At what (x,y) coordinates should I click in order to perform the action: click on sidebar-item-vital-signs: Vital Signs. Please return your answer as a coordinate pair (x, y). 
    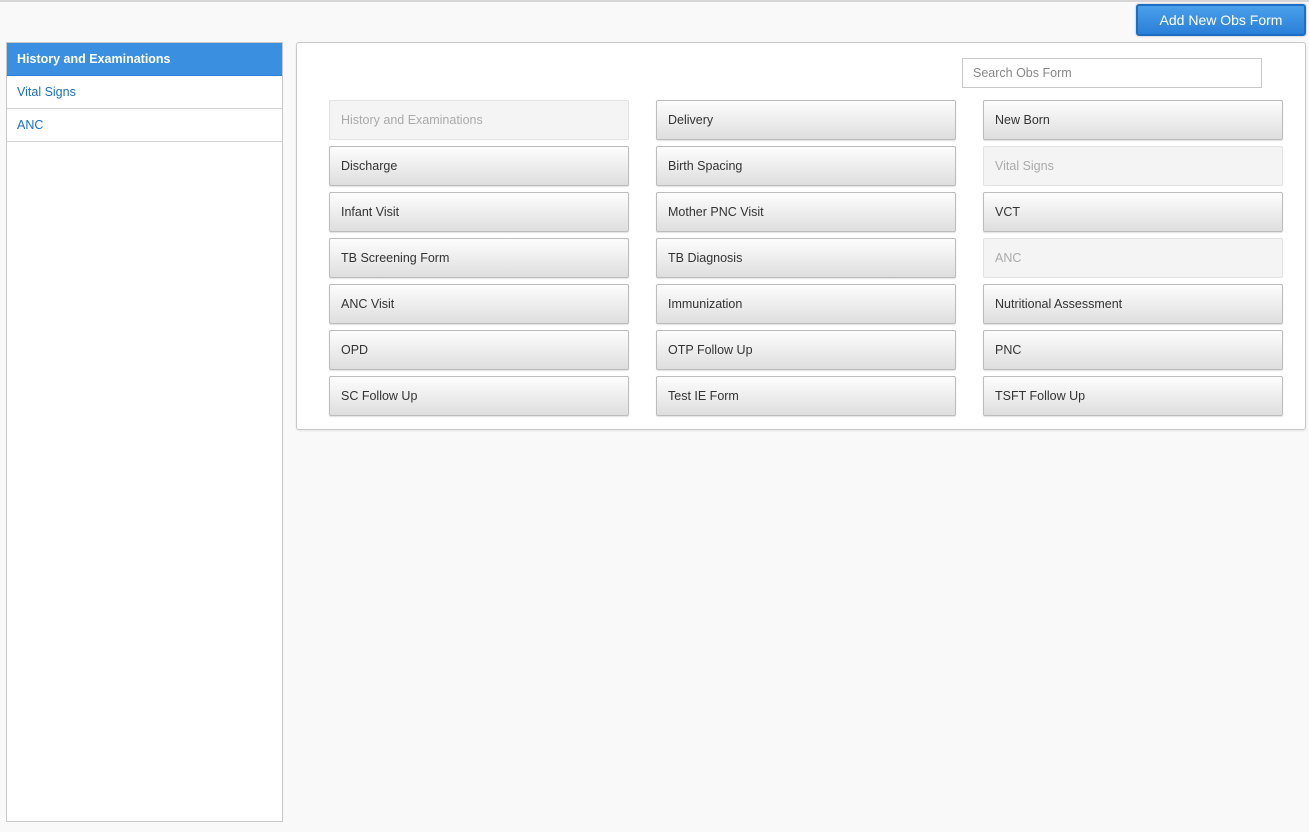
    Looking at the image, I should click on (144, 92).